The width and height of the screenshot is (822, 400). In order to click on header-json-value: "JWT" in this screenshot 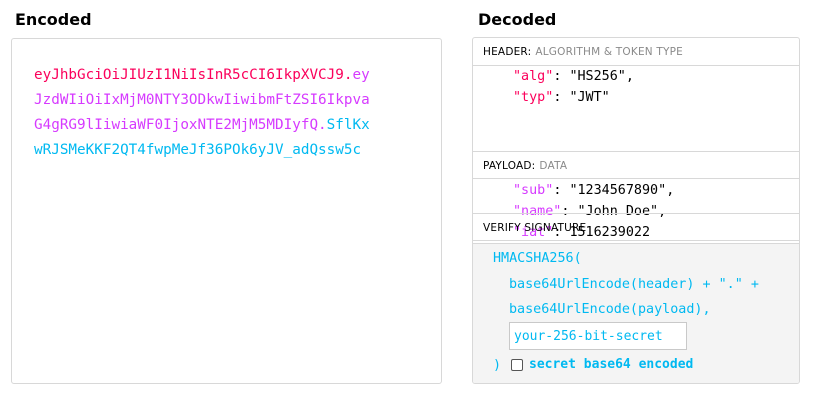, I will do `click(589, 97)`.